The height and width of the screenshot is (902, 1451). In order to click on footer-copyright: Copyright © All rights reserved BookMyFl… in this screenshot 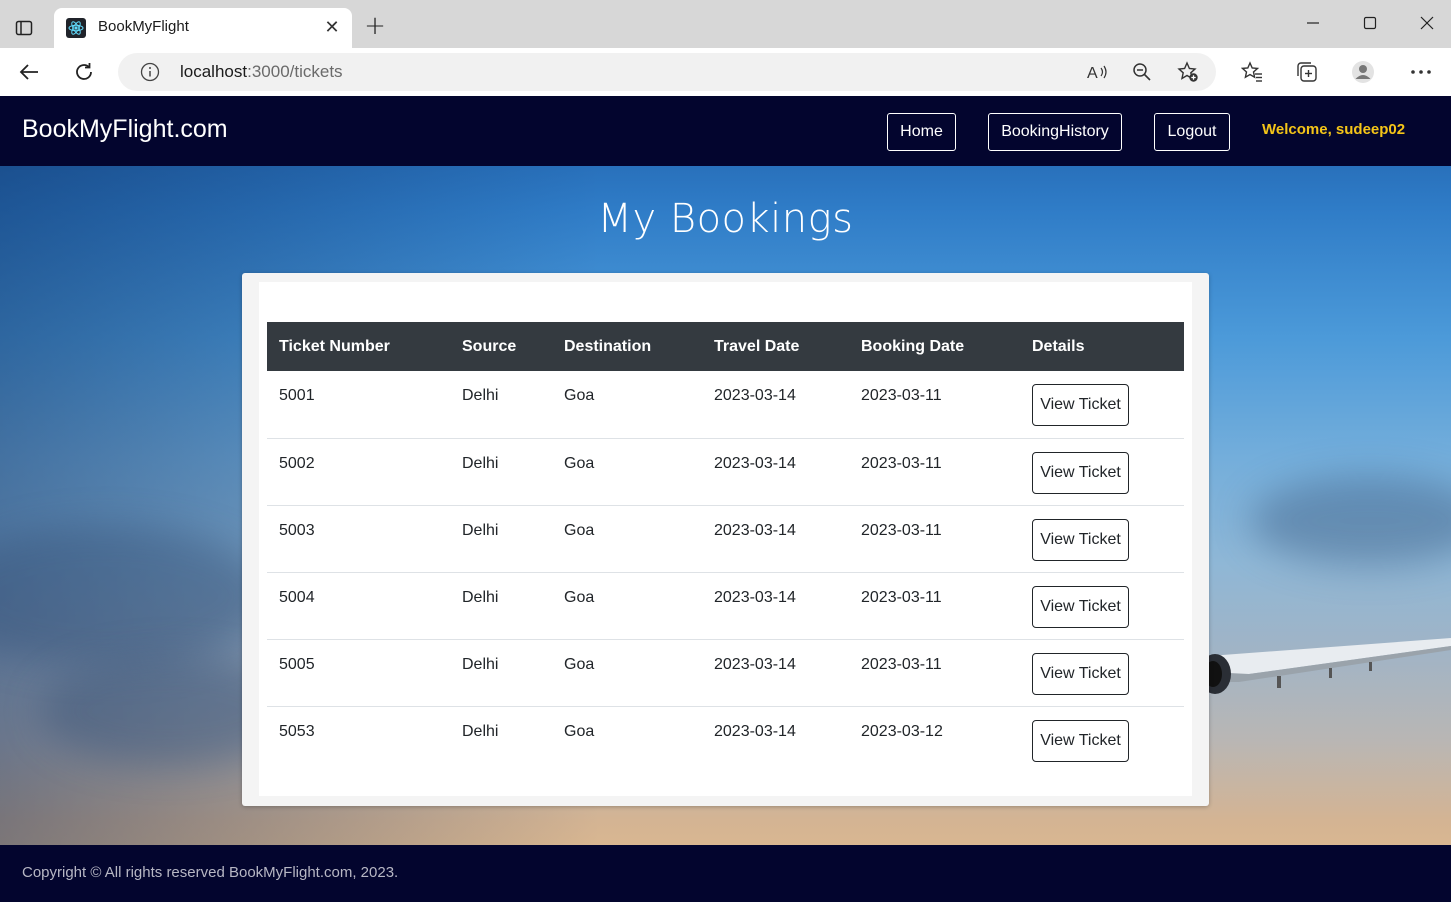, I will do `click(210, 872)`.